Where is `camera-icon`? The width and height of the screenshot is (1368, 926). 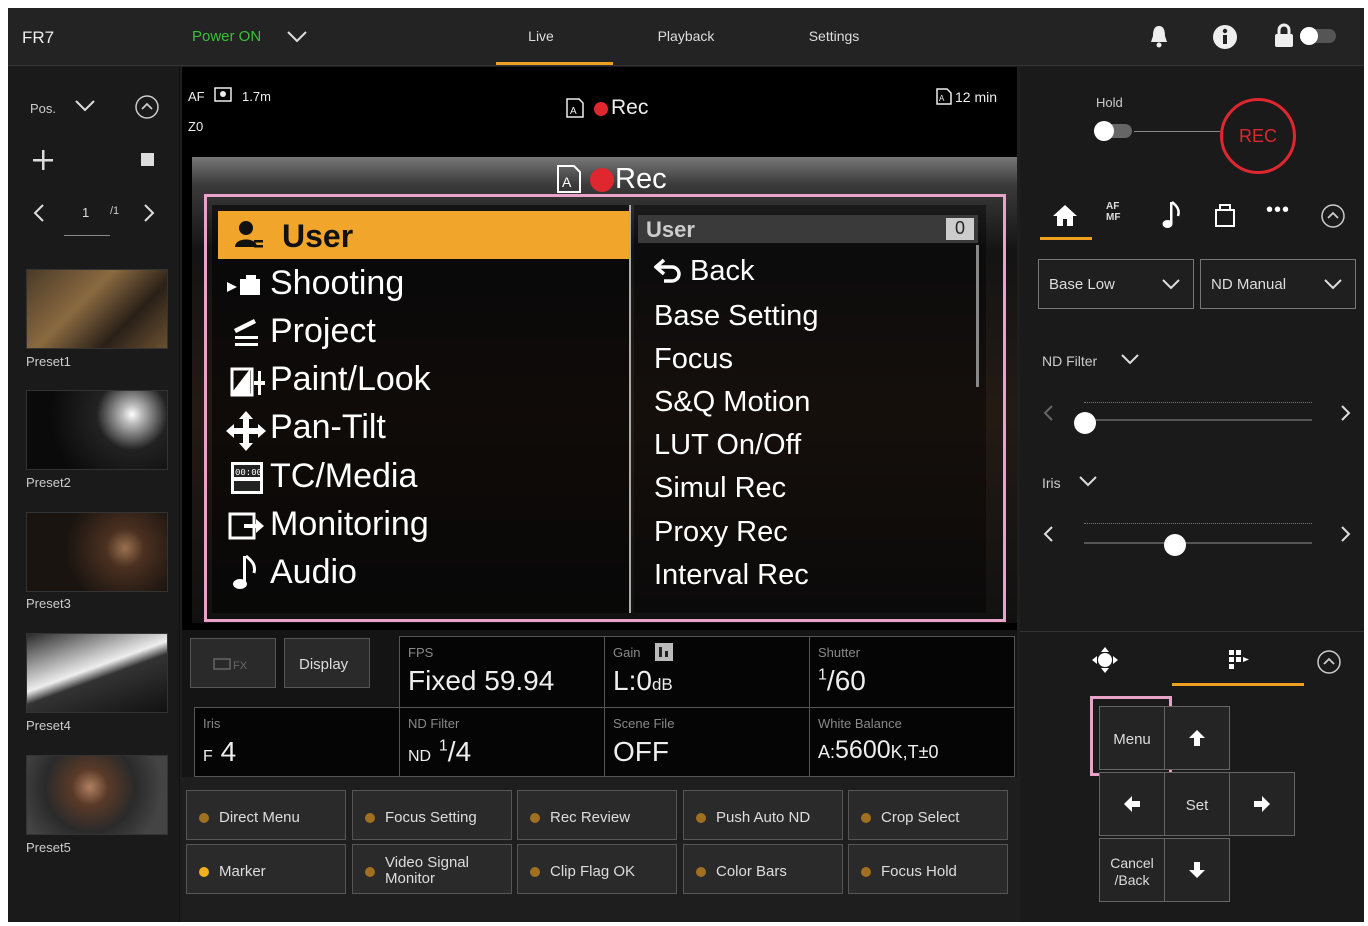
camera-icon is located at coordinates (243, 285).